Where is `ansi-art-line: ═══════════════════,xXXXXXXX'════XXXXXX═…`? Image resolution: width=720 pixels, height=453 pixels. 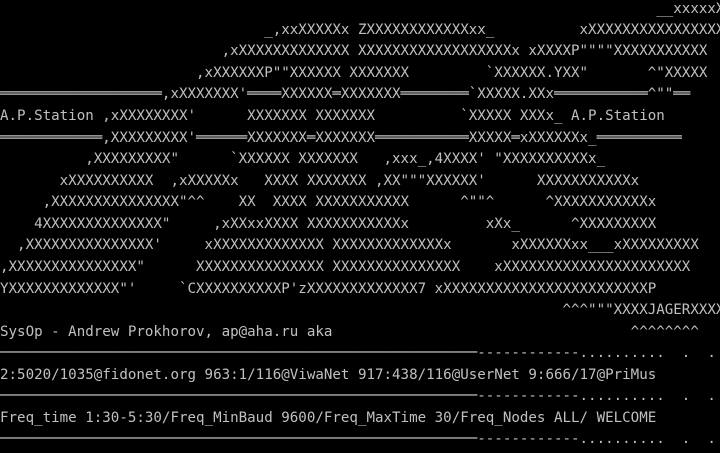
ansi-art-line: ═══════════════════,xXXXXXXX'════XXXXXX═… is located at coordinates (345, 93).